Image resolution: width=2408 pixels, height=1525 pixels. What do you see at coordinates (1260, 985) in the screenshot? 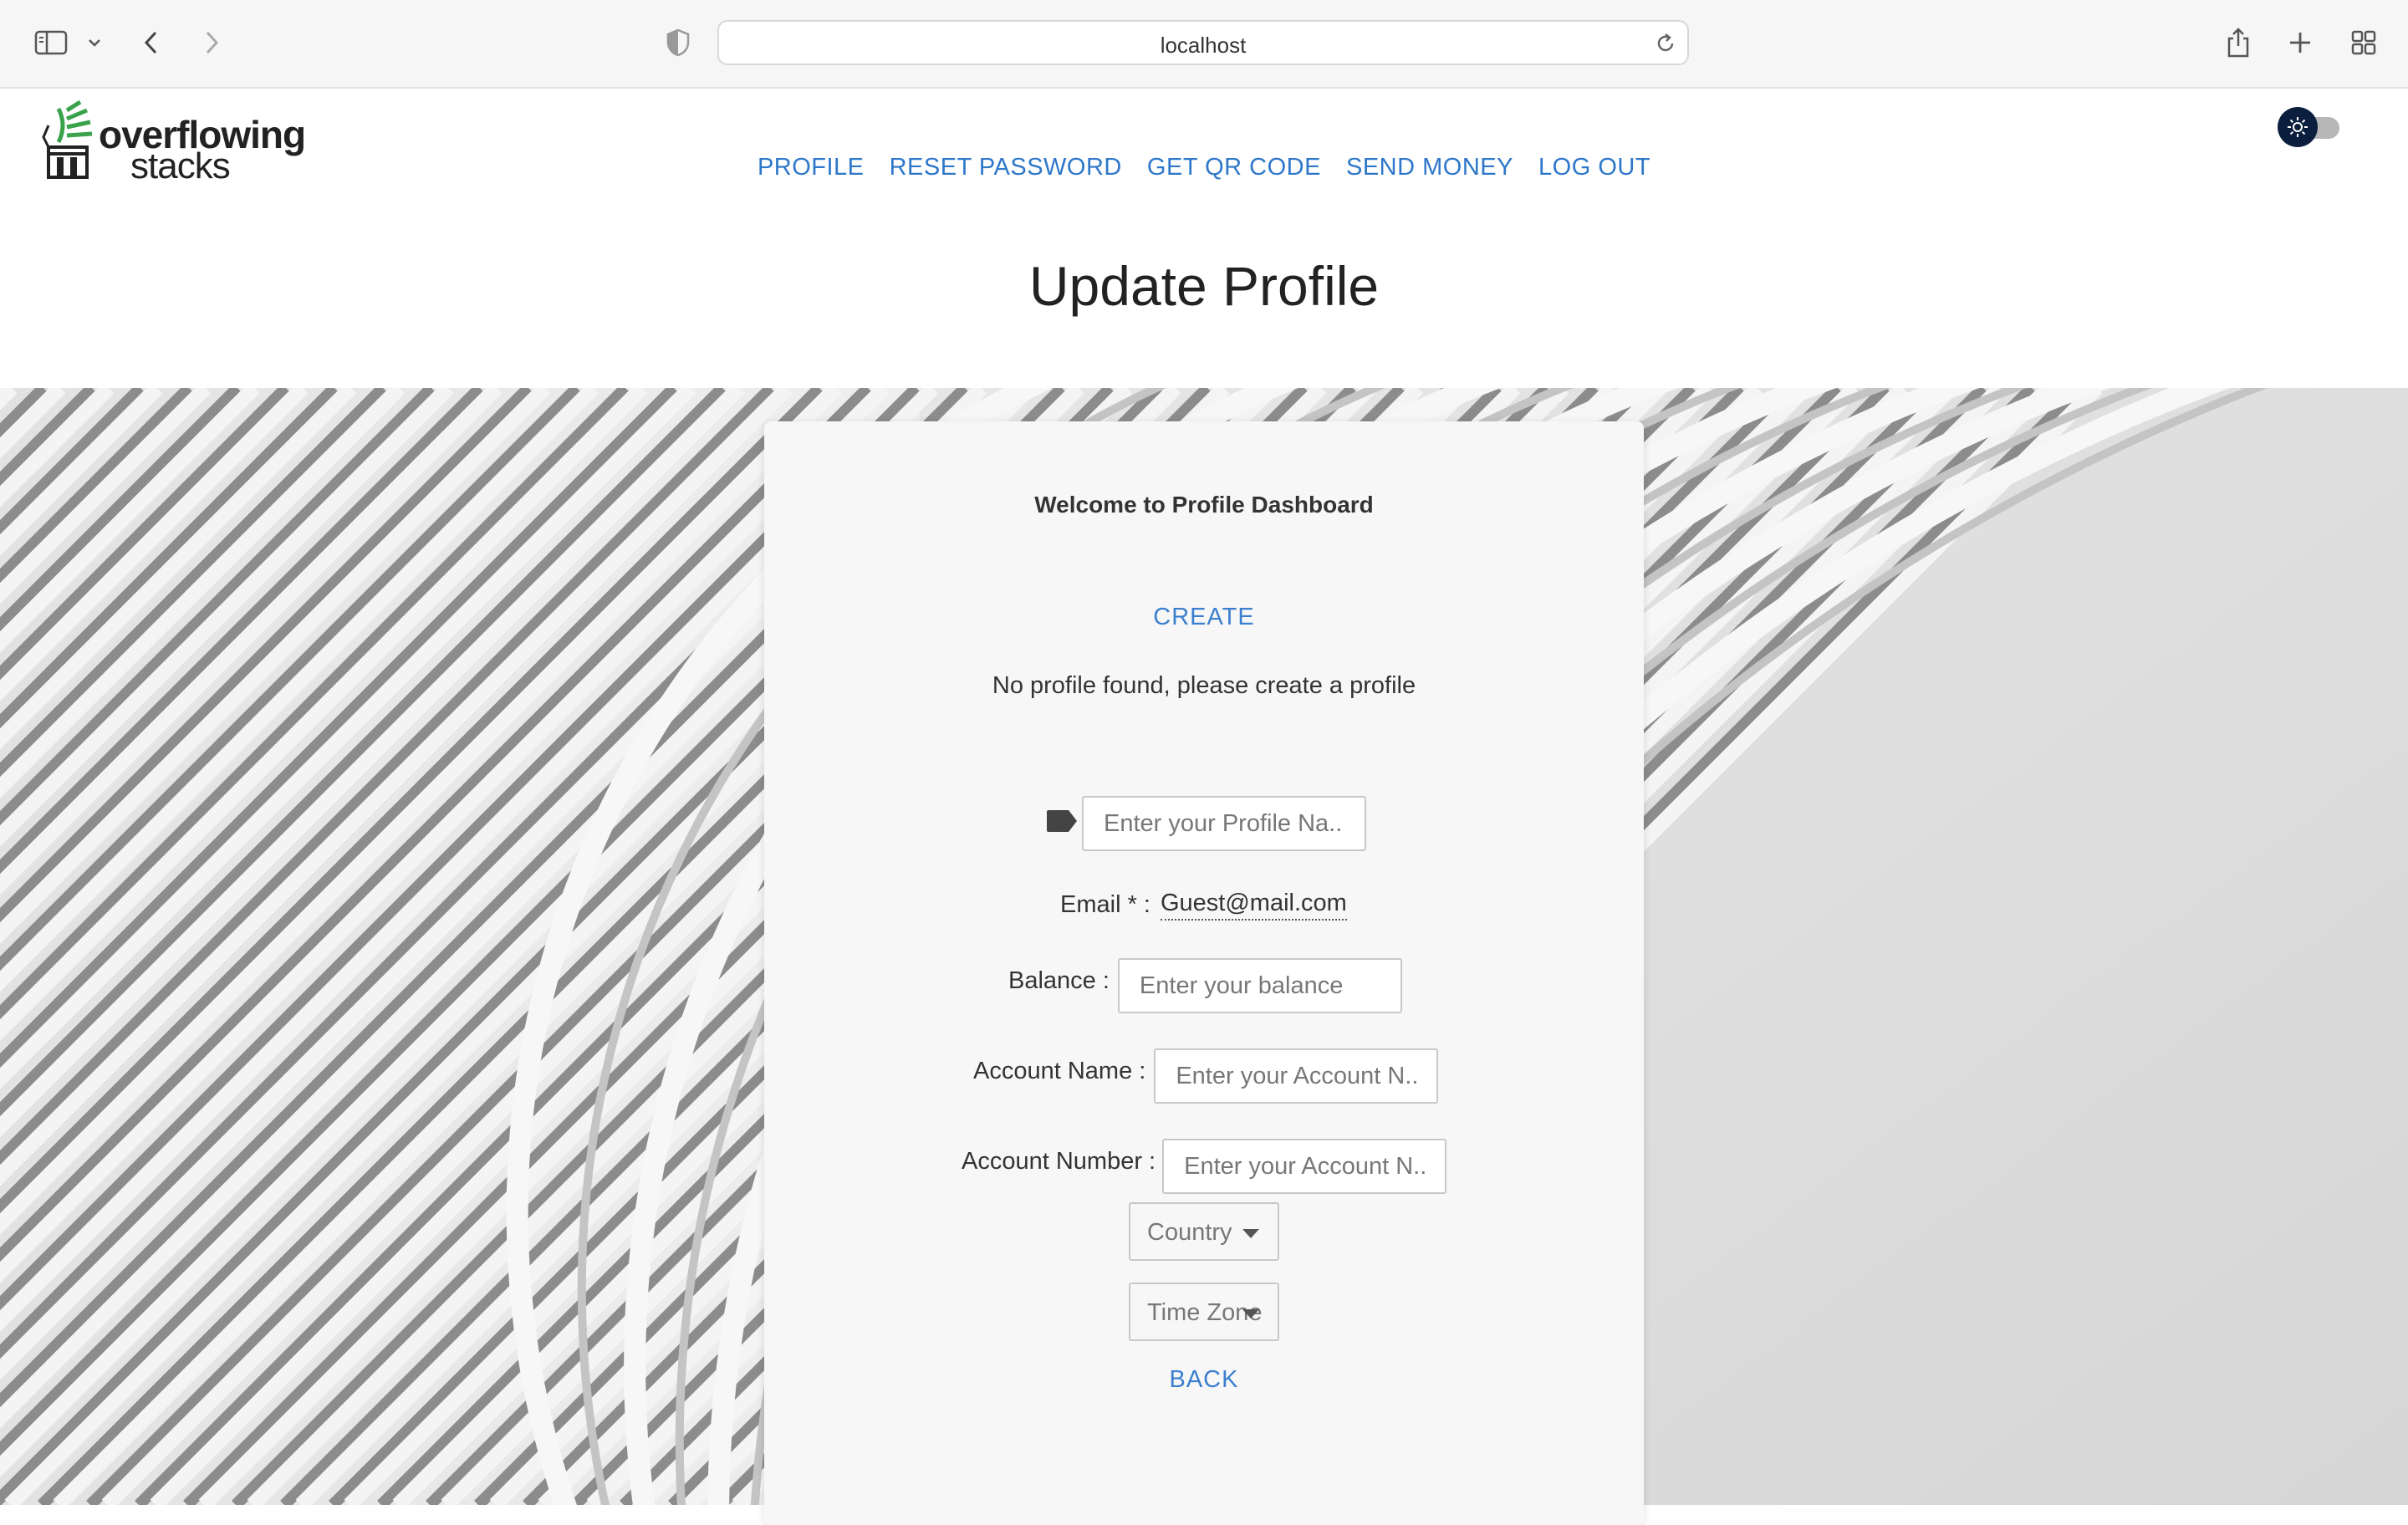
I see `balance-input` at bounding box center [1260, 985].